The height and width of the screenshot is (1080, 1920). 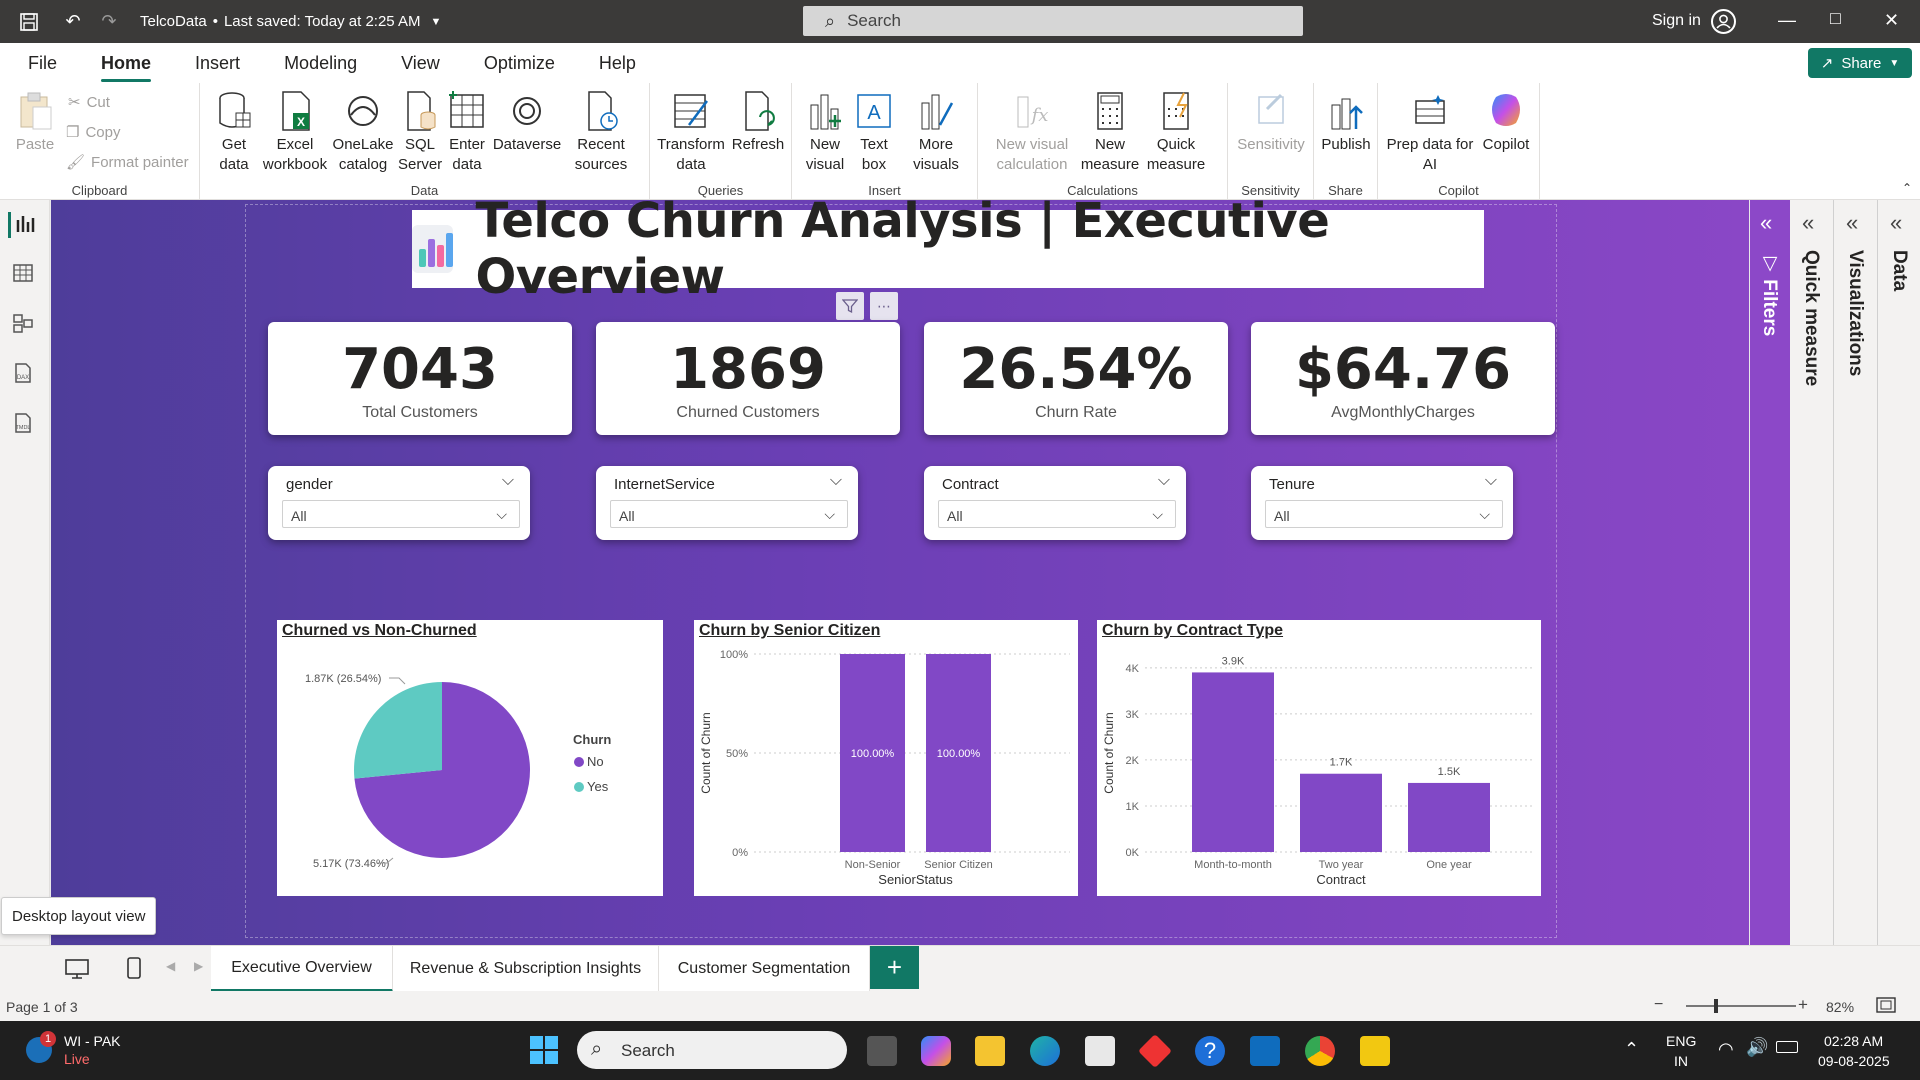 I want to click on dataverse-button: Dataverse, so click(x=527, y=122).